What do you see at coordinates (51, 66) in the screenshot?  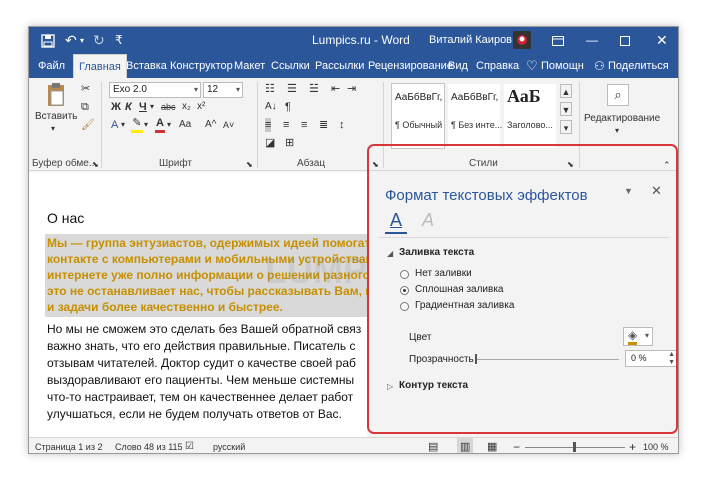 I see `tab-file: Файл` at bounding box center [51, 66].